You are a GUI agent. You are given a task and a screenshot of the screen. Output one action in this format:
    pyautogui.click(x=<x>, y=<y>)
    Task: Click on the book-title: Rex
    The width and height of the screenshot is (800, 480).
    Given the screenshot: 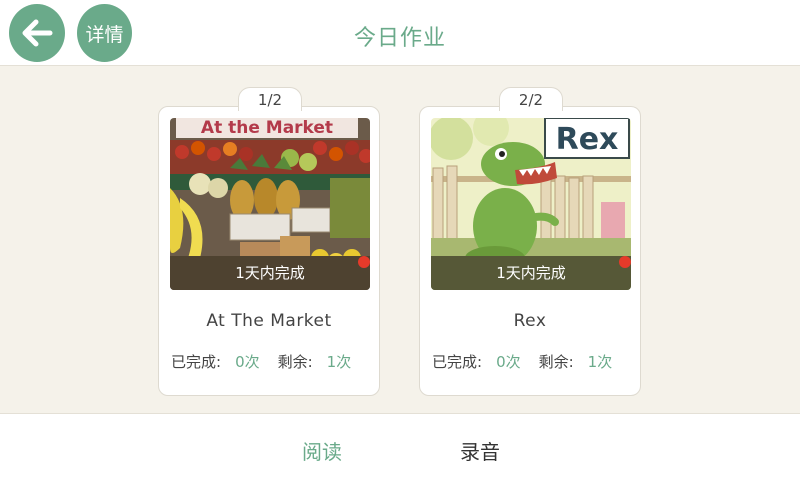 What is the action you would take?
    pyautogui.click(x=530, y=321)
    